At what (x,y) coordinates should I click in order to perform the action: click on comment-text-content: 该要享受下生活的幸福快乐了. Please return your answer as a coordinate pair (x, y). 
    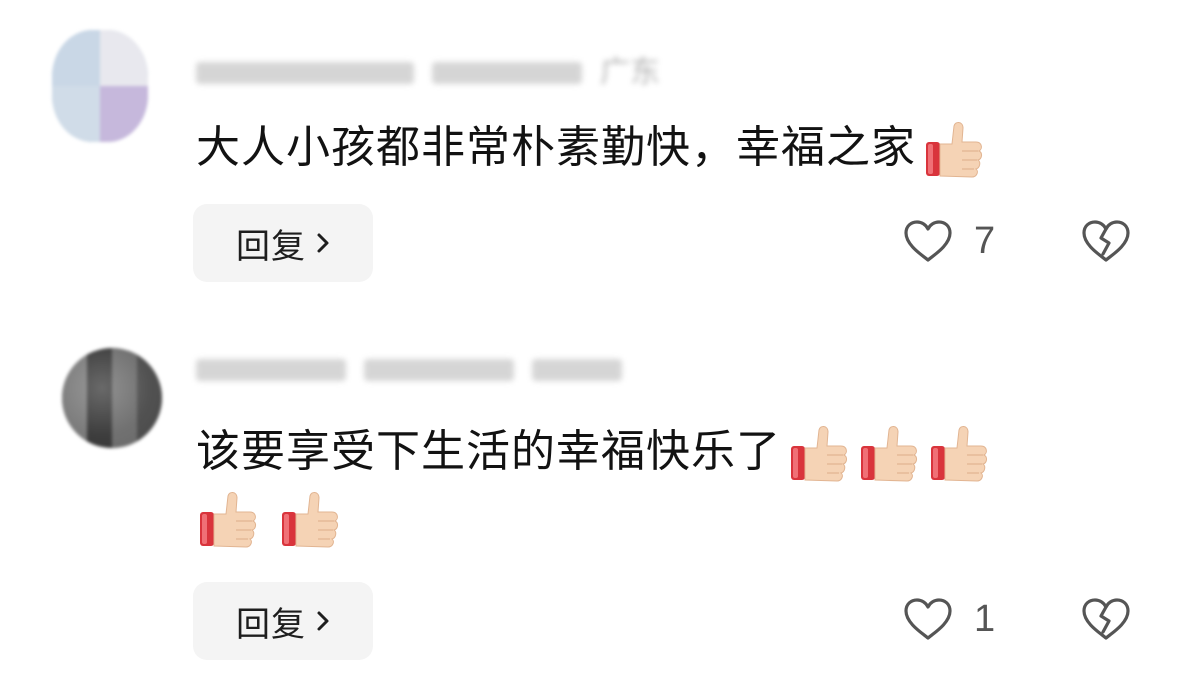
    Looking at the image, I should click on (488, 451).